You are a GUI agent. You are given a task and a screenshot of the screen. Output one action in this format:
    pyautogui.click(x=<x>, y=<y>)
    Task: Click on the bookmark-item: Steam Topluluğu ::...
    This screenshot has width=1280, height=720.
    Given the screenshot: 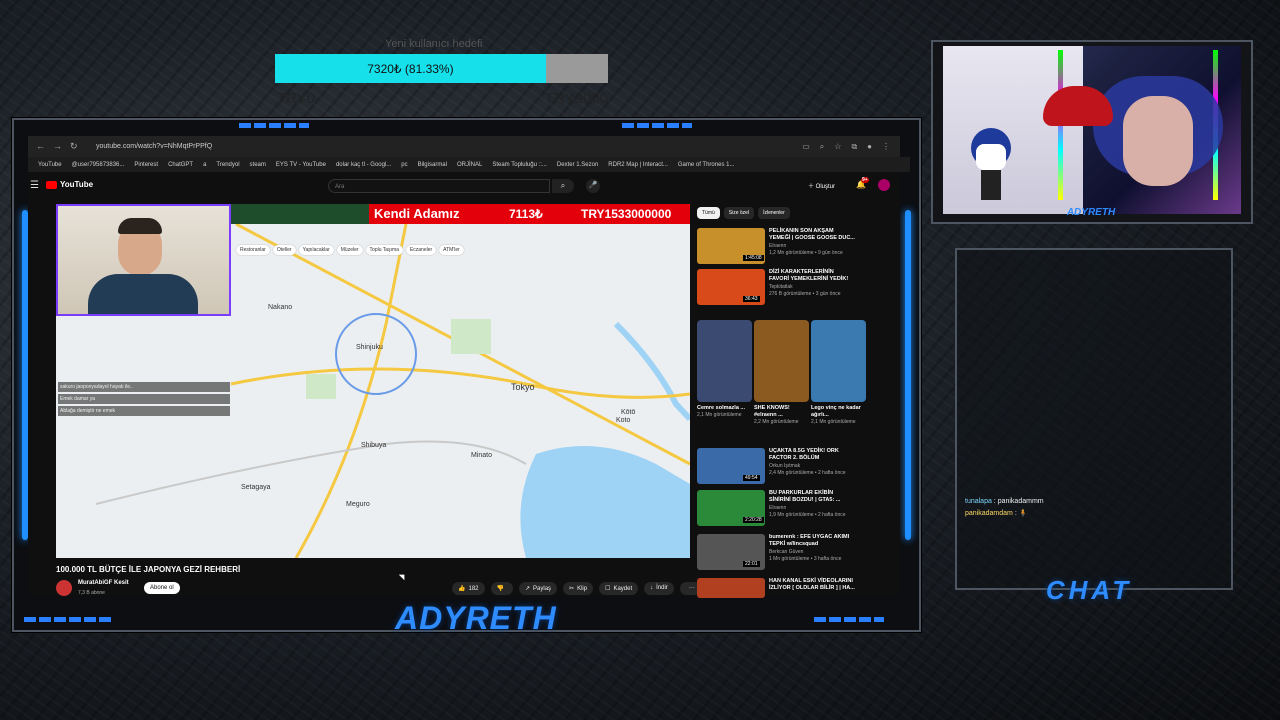 What is the action you would take?
    pyautogui.click(x=519, y=165)
    